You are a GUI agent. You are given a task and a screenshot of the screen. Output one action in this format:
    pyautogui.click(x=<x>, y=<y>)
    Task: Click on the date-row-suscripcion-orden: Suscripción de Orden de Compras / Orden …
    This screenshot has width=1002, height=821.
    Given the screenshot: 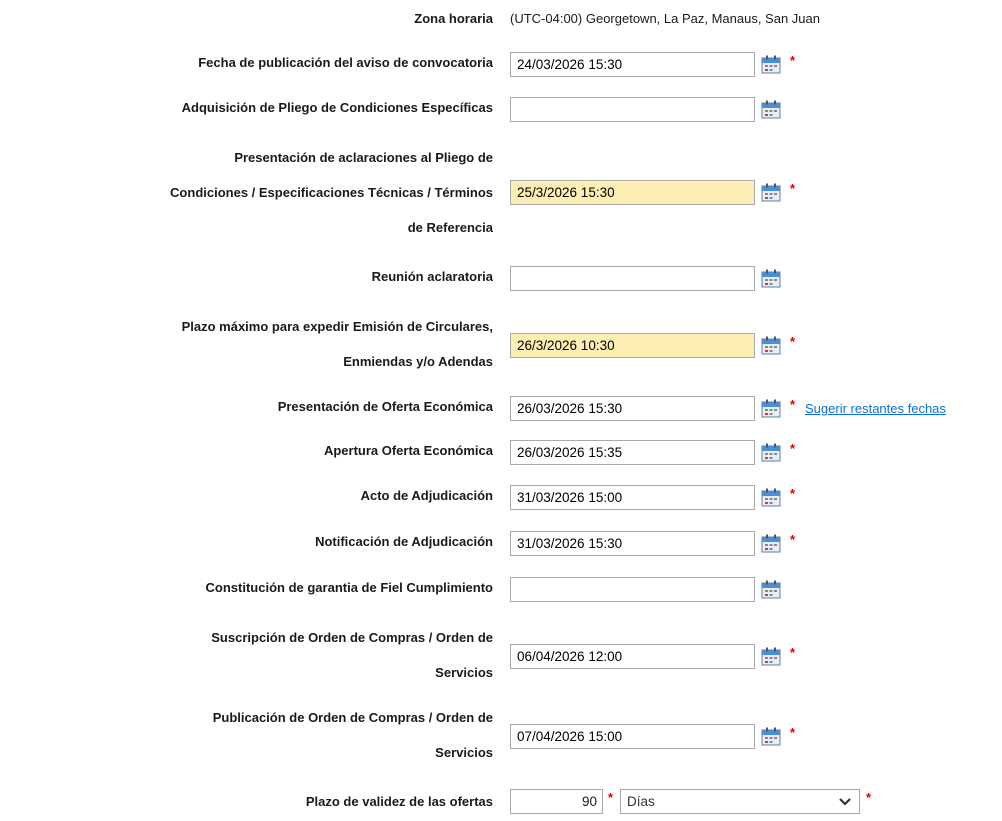 What is the action you would take?
    pyautogui.click(x=501, y=655)
    